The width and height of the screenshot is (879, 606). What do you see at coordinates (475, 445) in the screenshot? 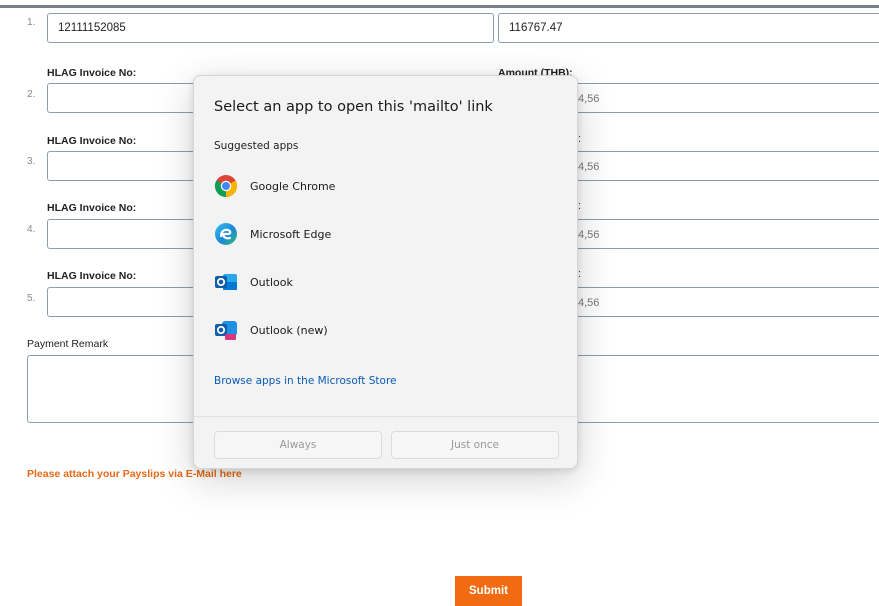
I see `just-once-button: Just once` at bounding box center [475, 445].